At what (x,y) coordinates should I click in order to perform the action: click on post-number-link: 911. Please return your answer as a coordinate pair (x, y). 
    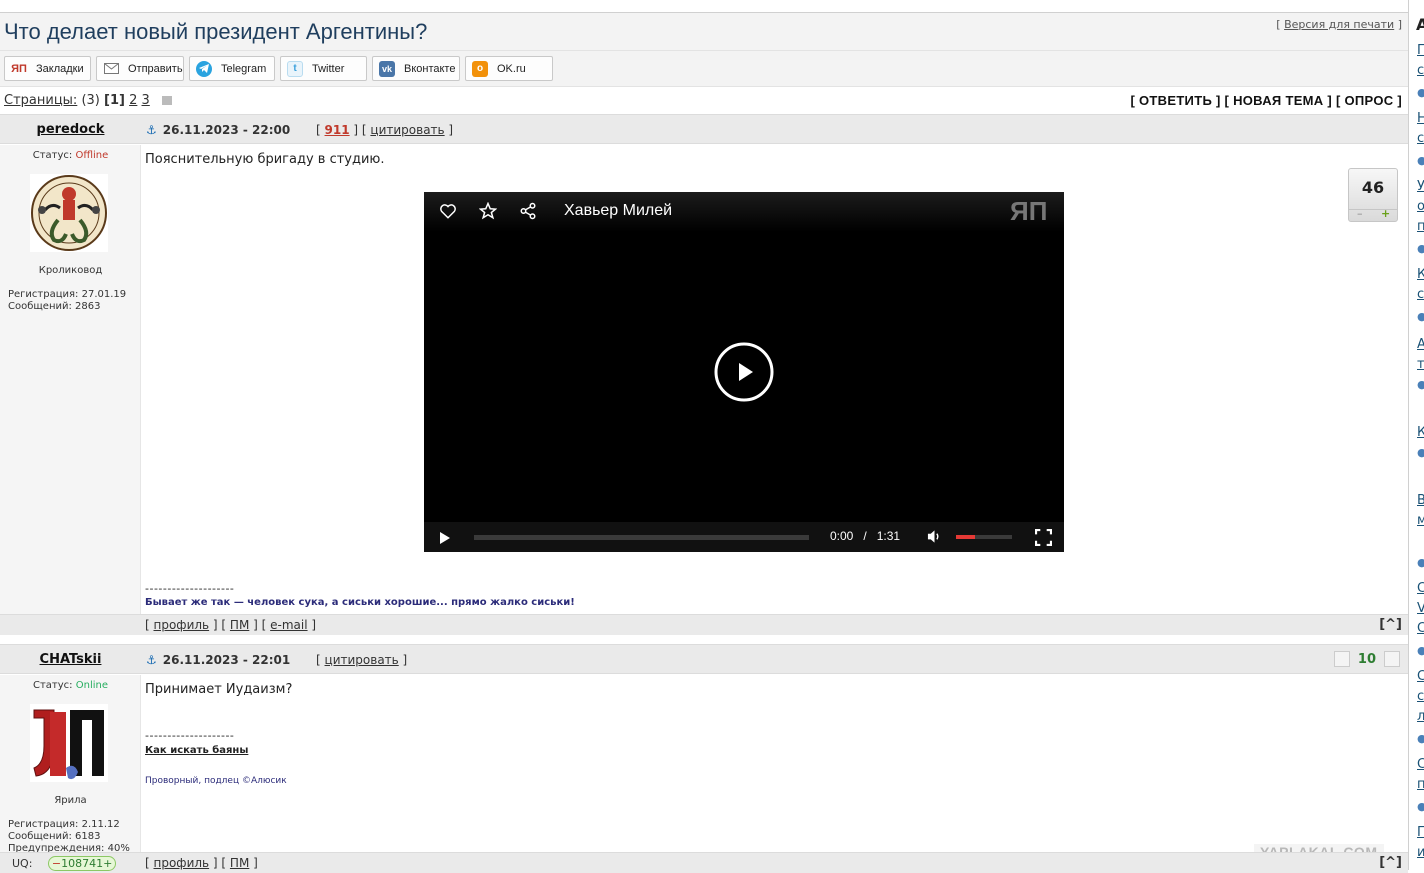
    Looking at the image, I should click on (337, 130).